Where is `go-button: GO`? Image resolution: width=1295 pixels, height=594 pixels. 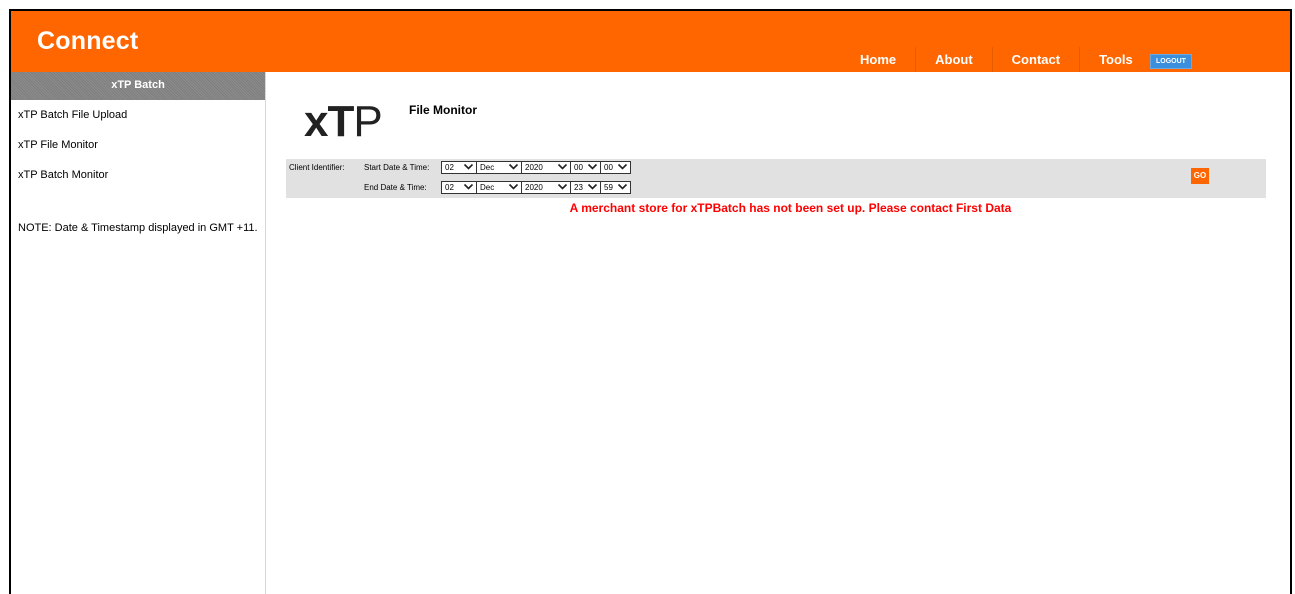 go-button: GO is located at coordinates (1200, 176).